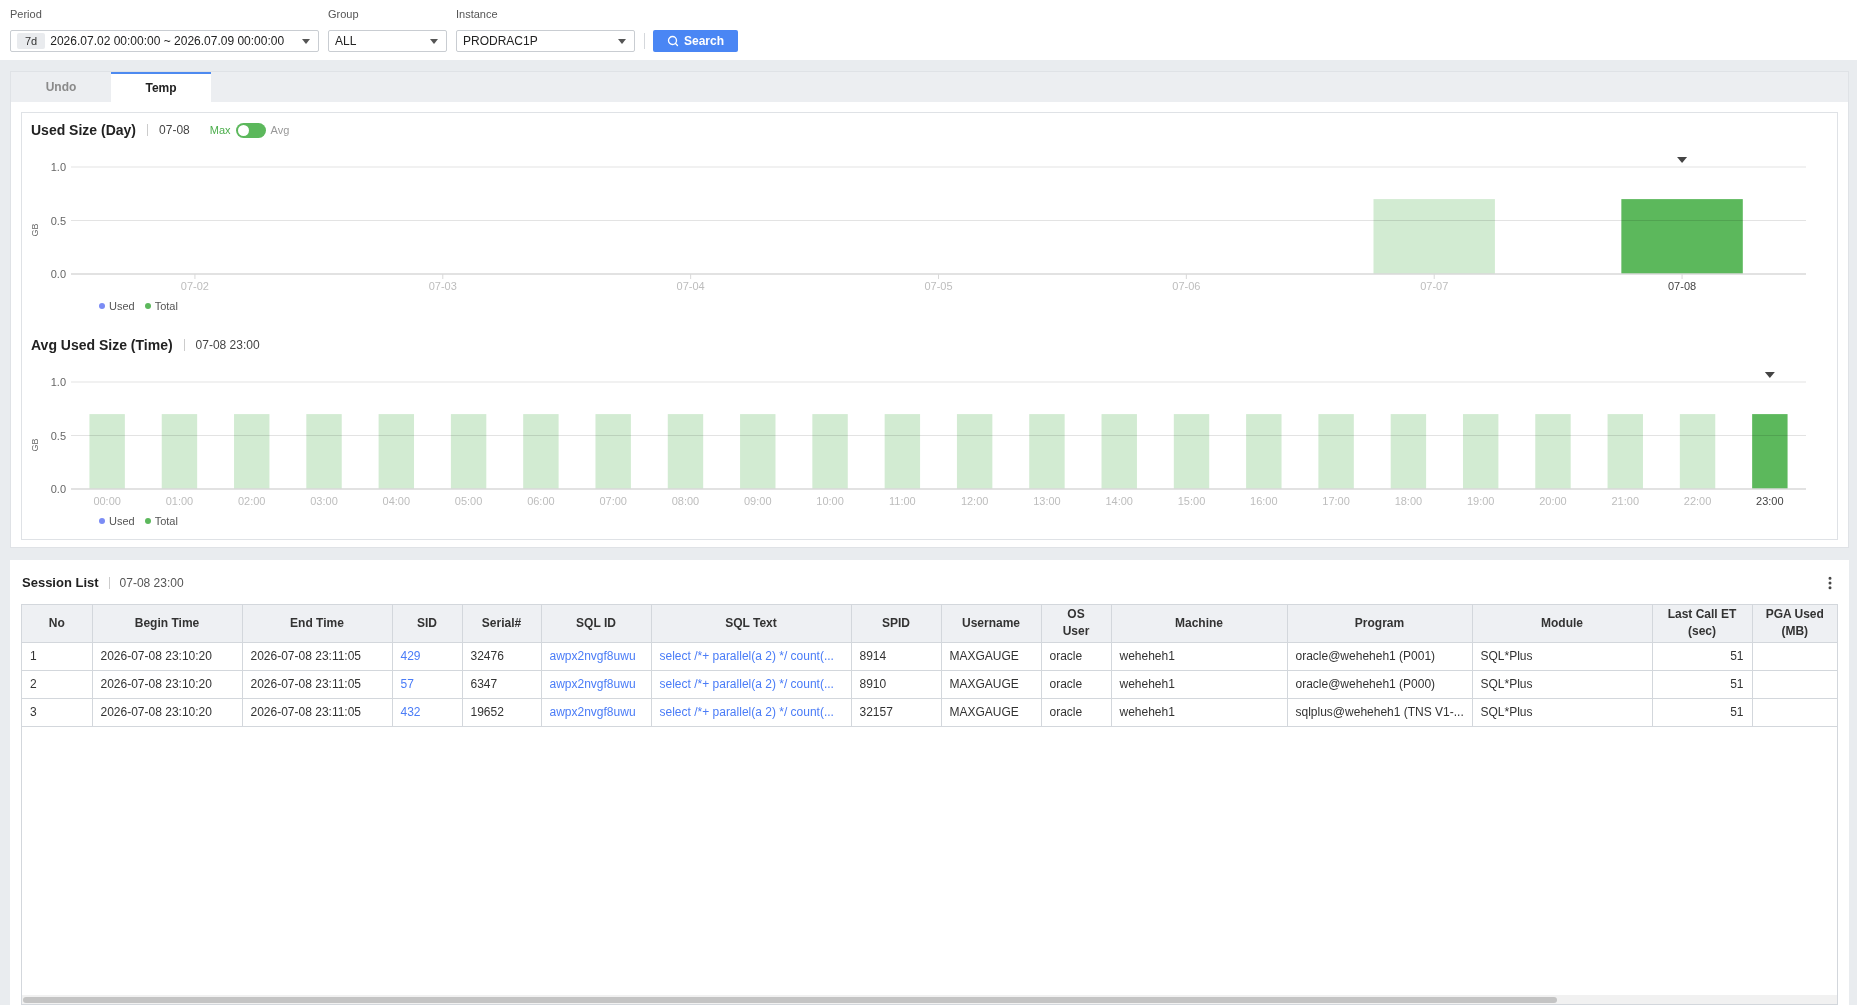 The image size is (1857, 1005). I want to click on column-header: Program, so click(1379, 623).